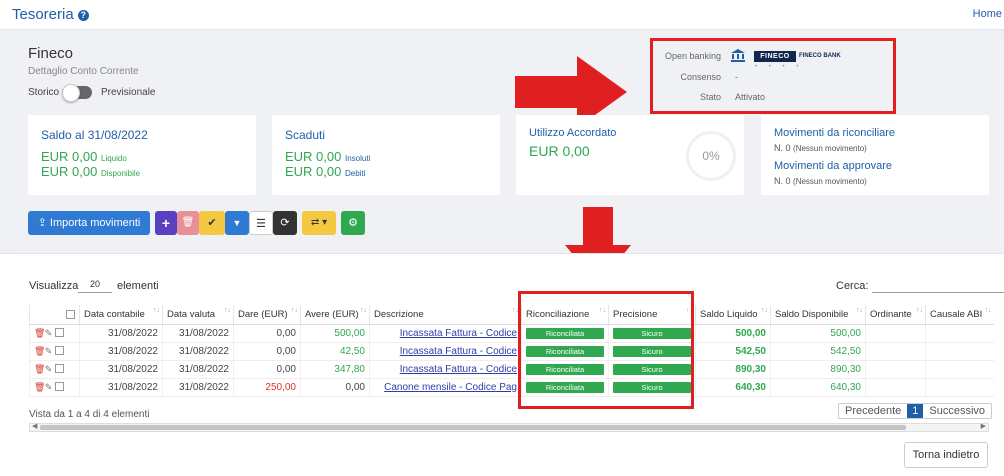 Image resolution: width=1004 pixels, height=476 pixels. What do you see at coordinates (445, 315) in the screenshot?
I see `column-header: Descrizione ↑↓` at bounding box center [445, 315].